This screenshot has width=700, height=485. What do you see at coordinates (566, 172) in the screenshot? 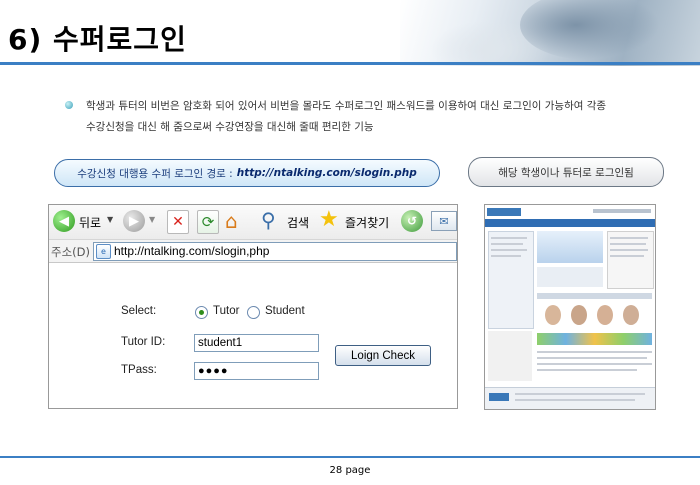
I see `login-note-callout: 해당 학생이나 튜터로 로그인됨` at bounding box center [566, 172].